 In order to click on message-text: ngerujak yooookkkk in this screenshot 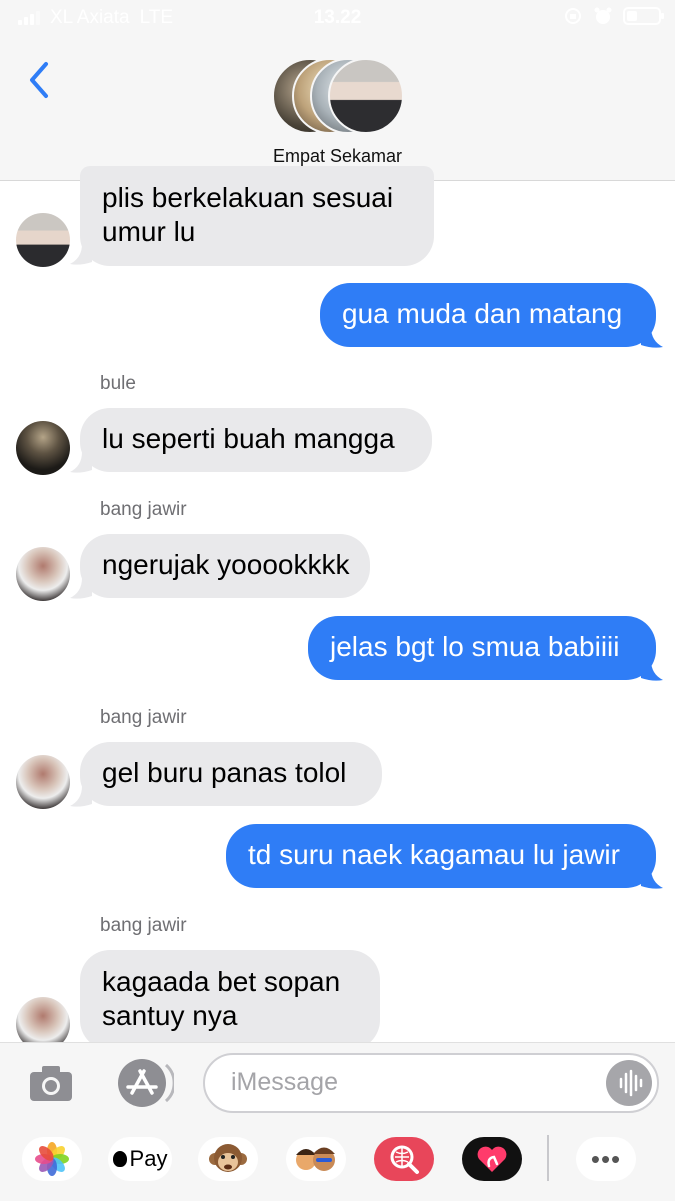, I will do `click(226, 564)`.